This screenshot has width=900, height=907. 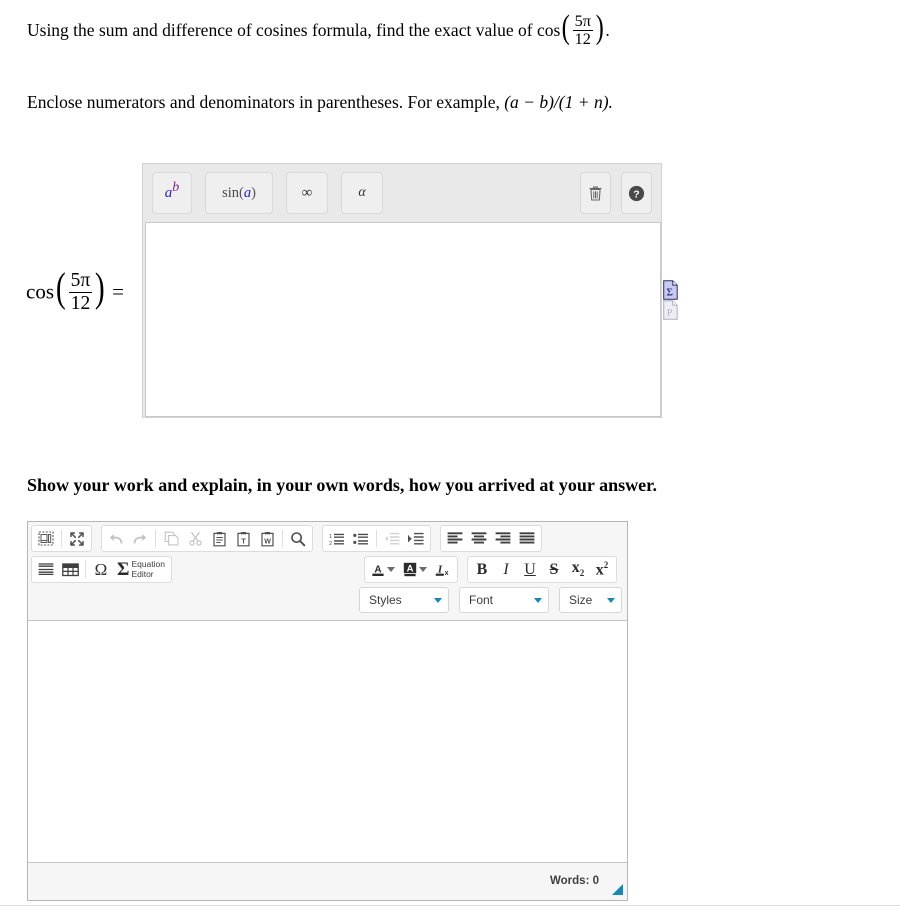 What do you see at coordinates (527, 538) in the screenshot?
I see `align-justify-button` at bounding box center [527, 538].